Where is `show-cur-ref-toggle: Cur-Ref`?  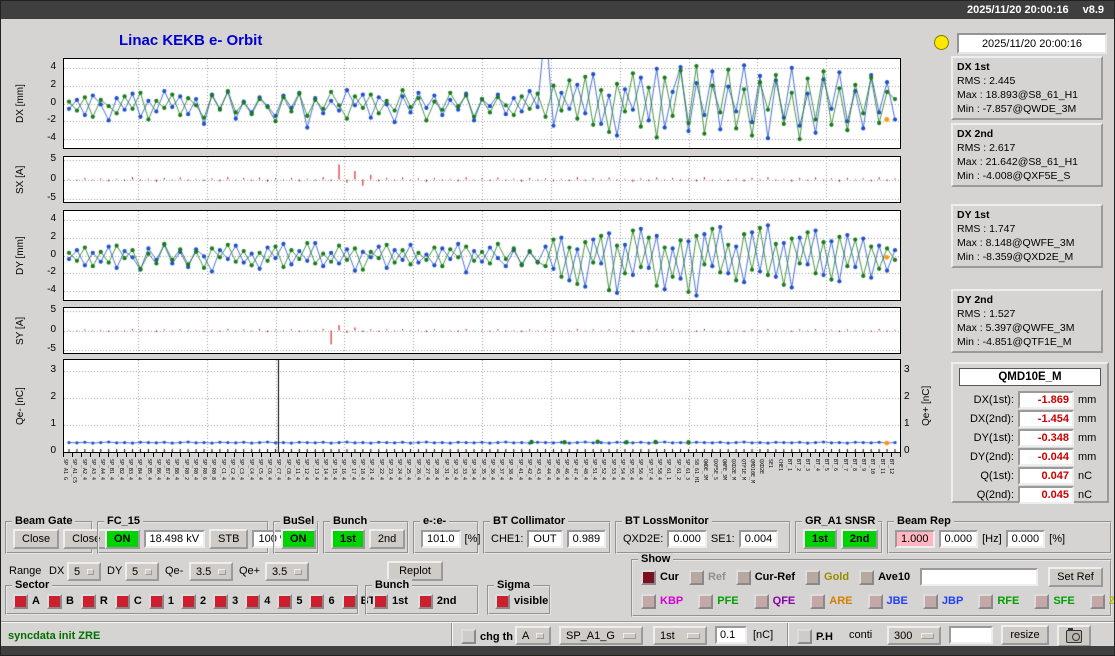 show-cur-ref-toggle: Cur-Ref is located at coordinates (765, 577).